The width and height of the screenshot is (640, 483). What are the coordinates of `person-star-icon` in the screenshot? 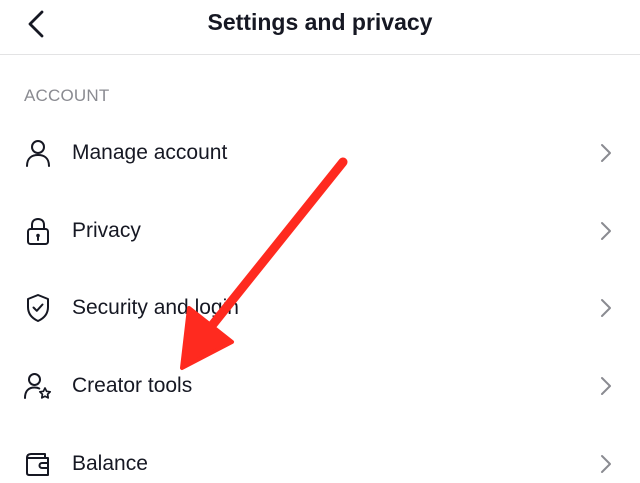 It's located at (38, 386).